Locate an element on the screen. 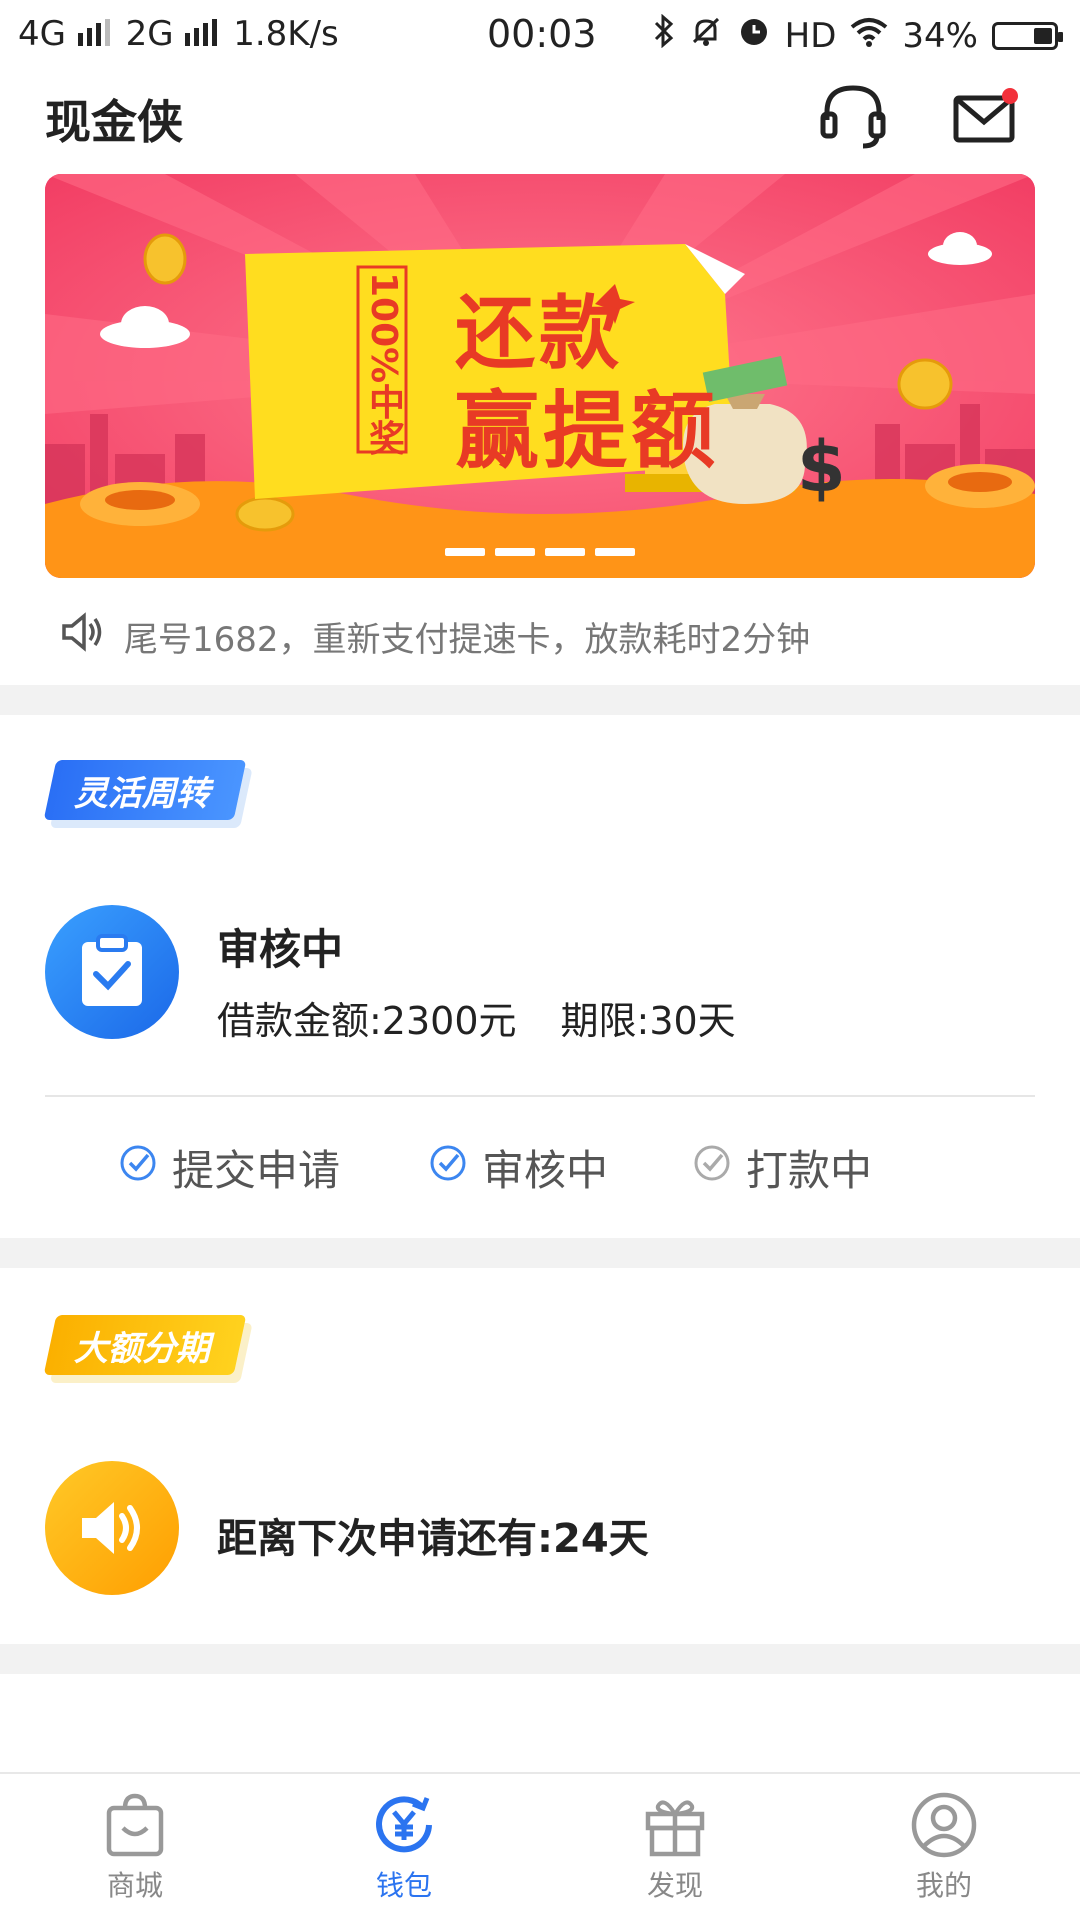 The width and height of the screenshot is (1080, 1922). step-payout: 打款中 is located at coordinates (782, 1167).